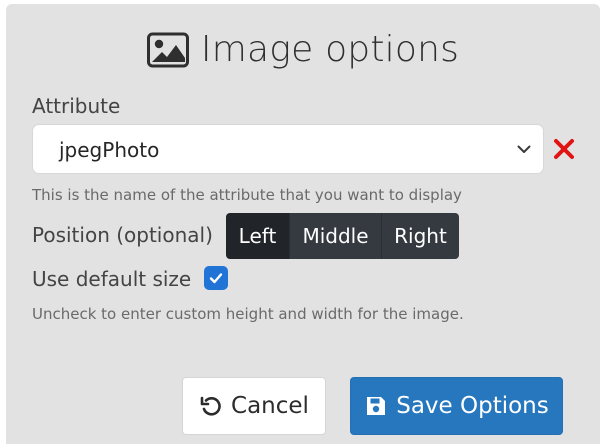 The height and width of the screenshot is (444, 606). What do you see at coordinates (564, 149) in the screenshot?
I see `close-icon` at bounding box center [564, 149].